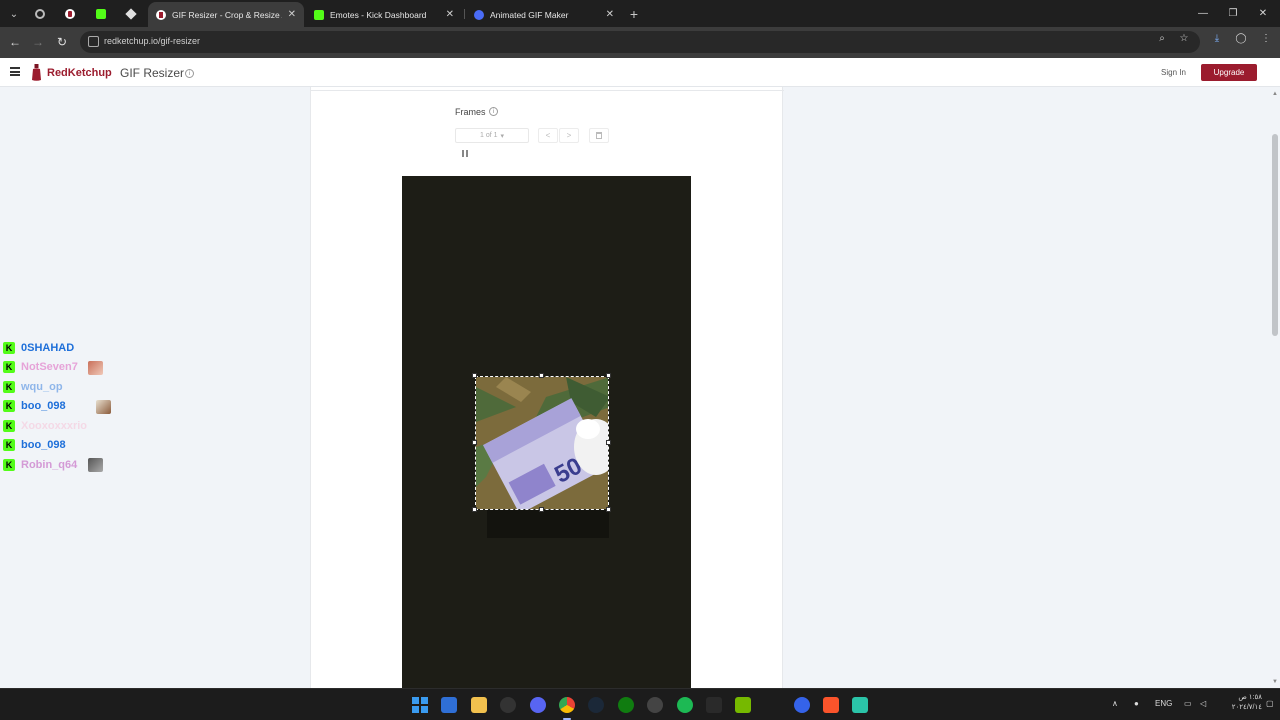 The height and width of the screenshot is (720, 1280). I want to click on crop-handle-left, so click(474, 442).